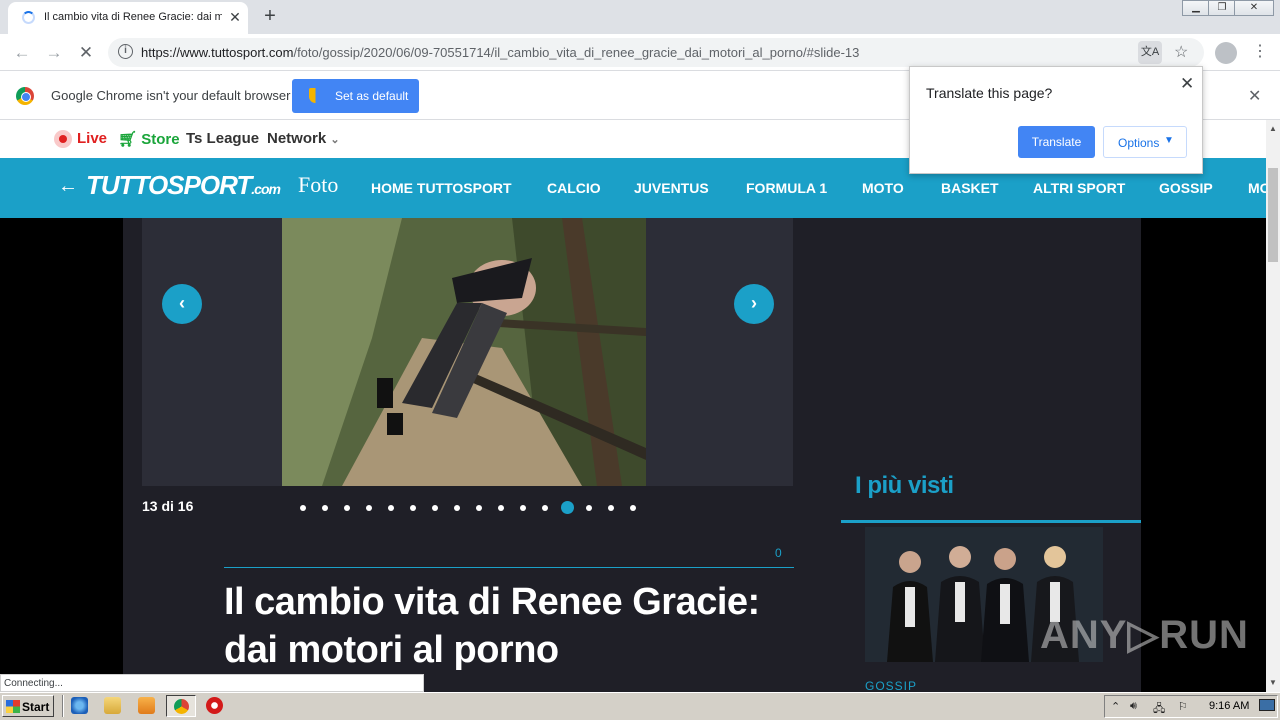 The width and height of the screenshot is (1280, 720). What do you see at coordinates (86, 53) in the screenshot?
I see `stop-icon: ✕` at bounding box center [86, 53].